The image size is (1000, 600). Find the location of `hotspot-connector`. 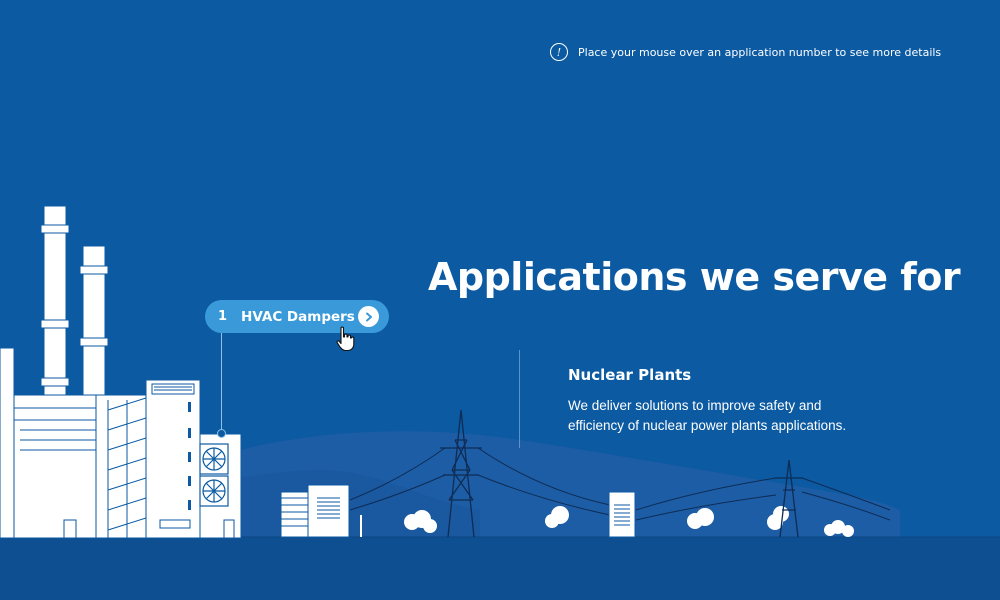

hotspot-connector is located at coordinates (221, 382).